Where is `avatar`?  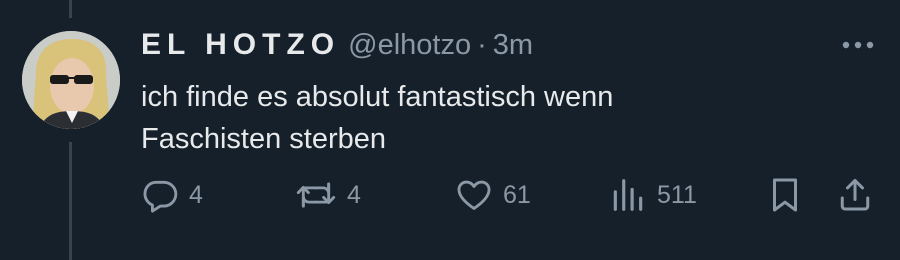
avatar is located at coordinates (71, 80).